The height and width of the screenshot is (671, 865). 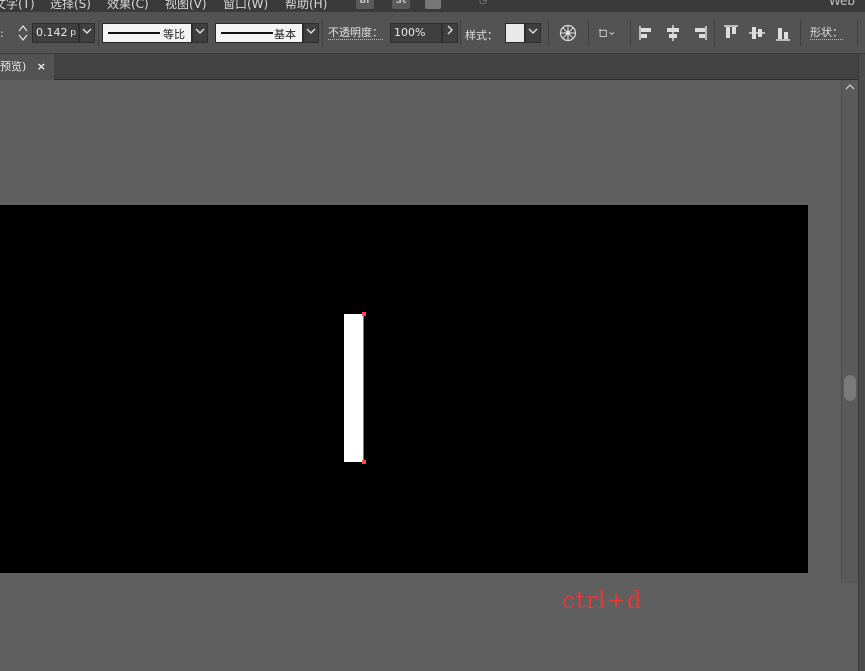 I want to click on stroke-preview-line, so click(x=134, y=33).